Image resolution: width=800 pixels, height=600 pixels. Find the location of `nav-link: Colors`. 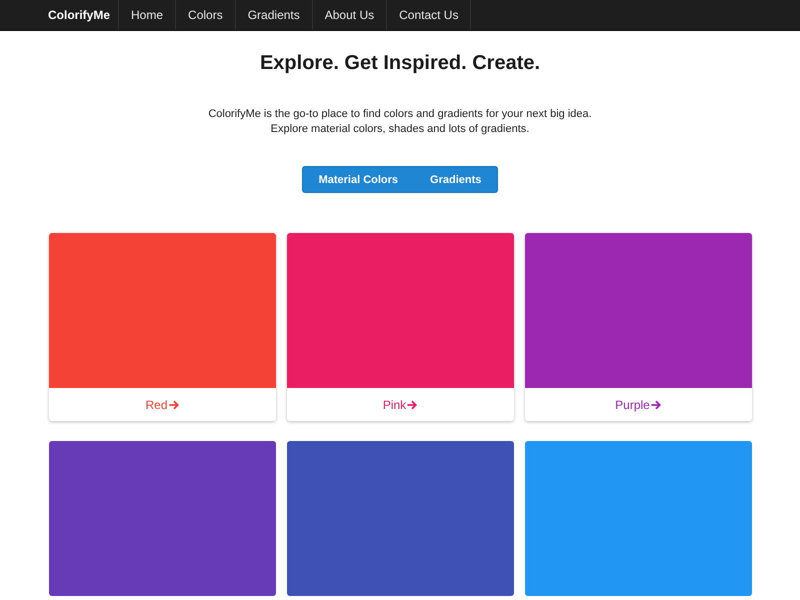

nav-link: Colors is located at coordinates (206, 15).